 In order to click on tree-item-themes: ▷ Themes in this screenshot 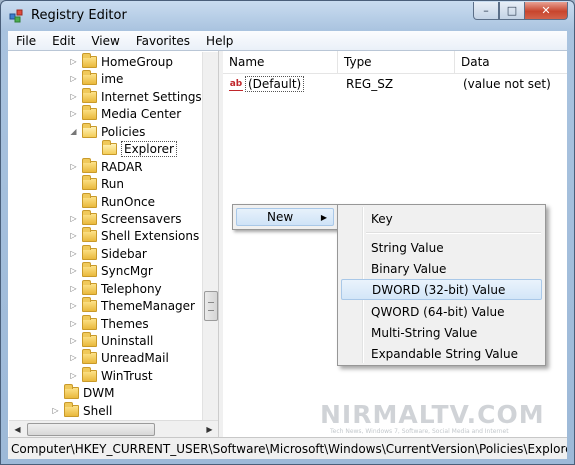, I will do `click(109, 323)`.